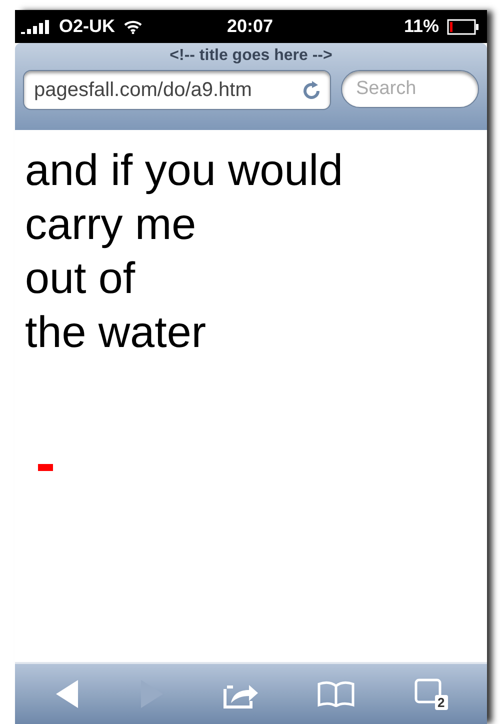 This screenshot has width=500, height=724. I want to click on reload-icon, so click(312, 90).